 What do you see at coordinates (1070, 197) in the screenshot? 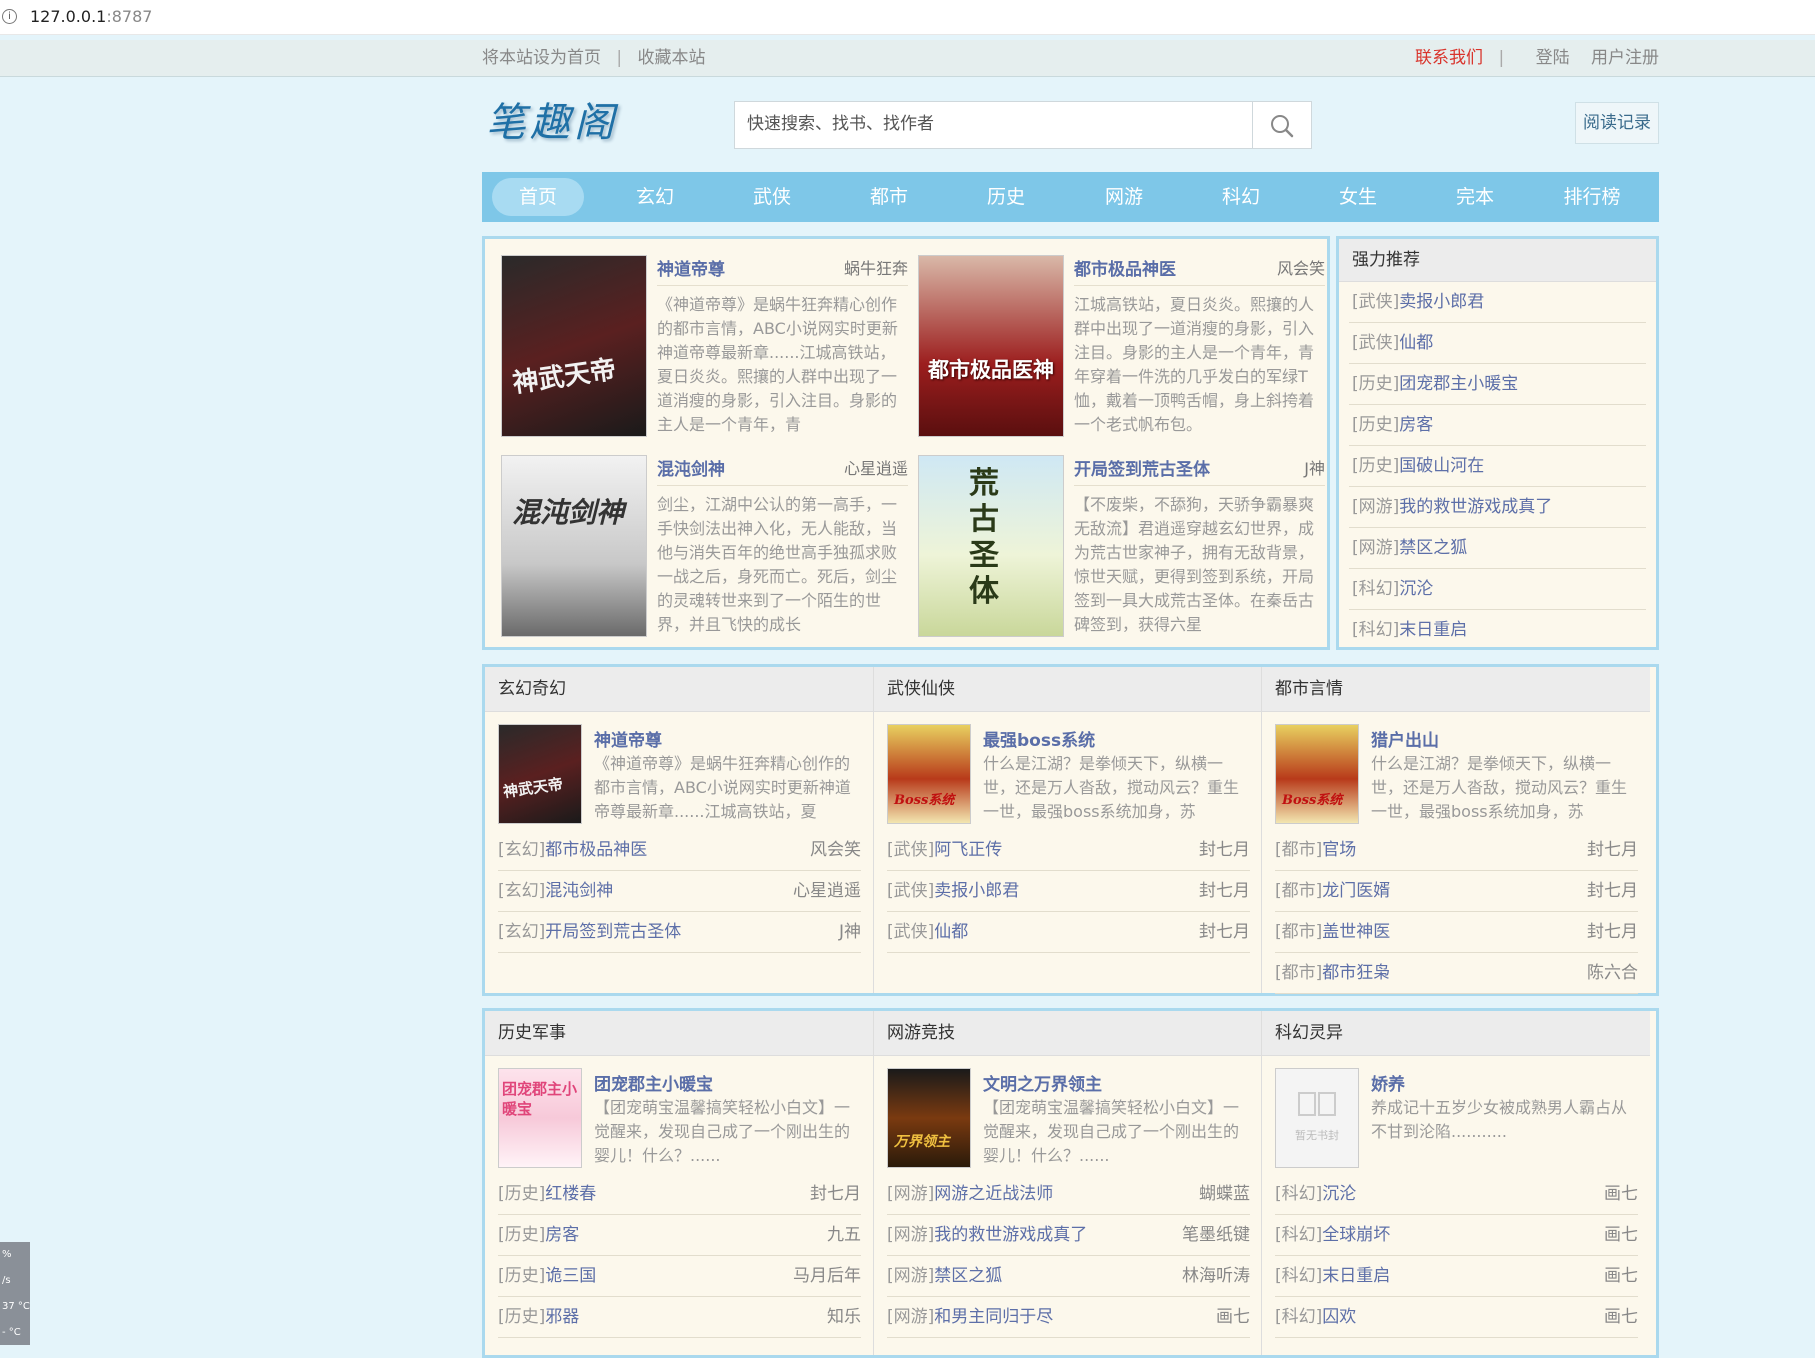
I see `main-nav: 首页 玄幻 武侠 都市 历史 网游 科幻 女生 完本 排行榜` at bounding box center [1070, 197].